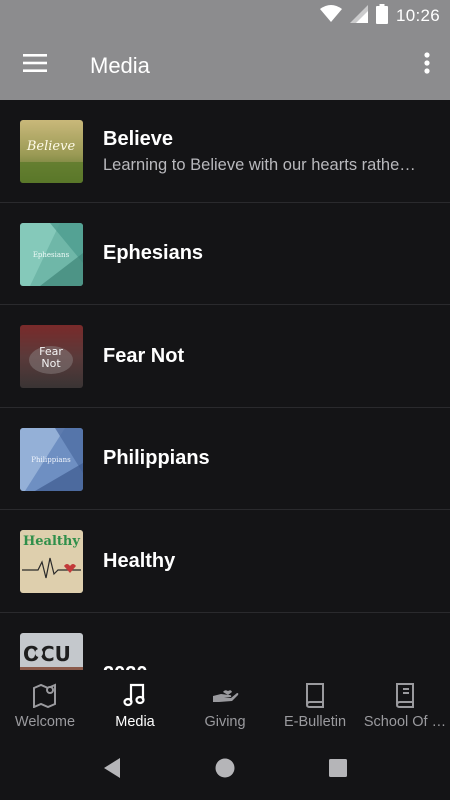 The width and height of the screenshot is (450, 800). Describe the element at coordinates (225, 356) in the screenshot. I see `media-item-fear-not: Fear Not Fear Not` at that location.